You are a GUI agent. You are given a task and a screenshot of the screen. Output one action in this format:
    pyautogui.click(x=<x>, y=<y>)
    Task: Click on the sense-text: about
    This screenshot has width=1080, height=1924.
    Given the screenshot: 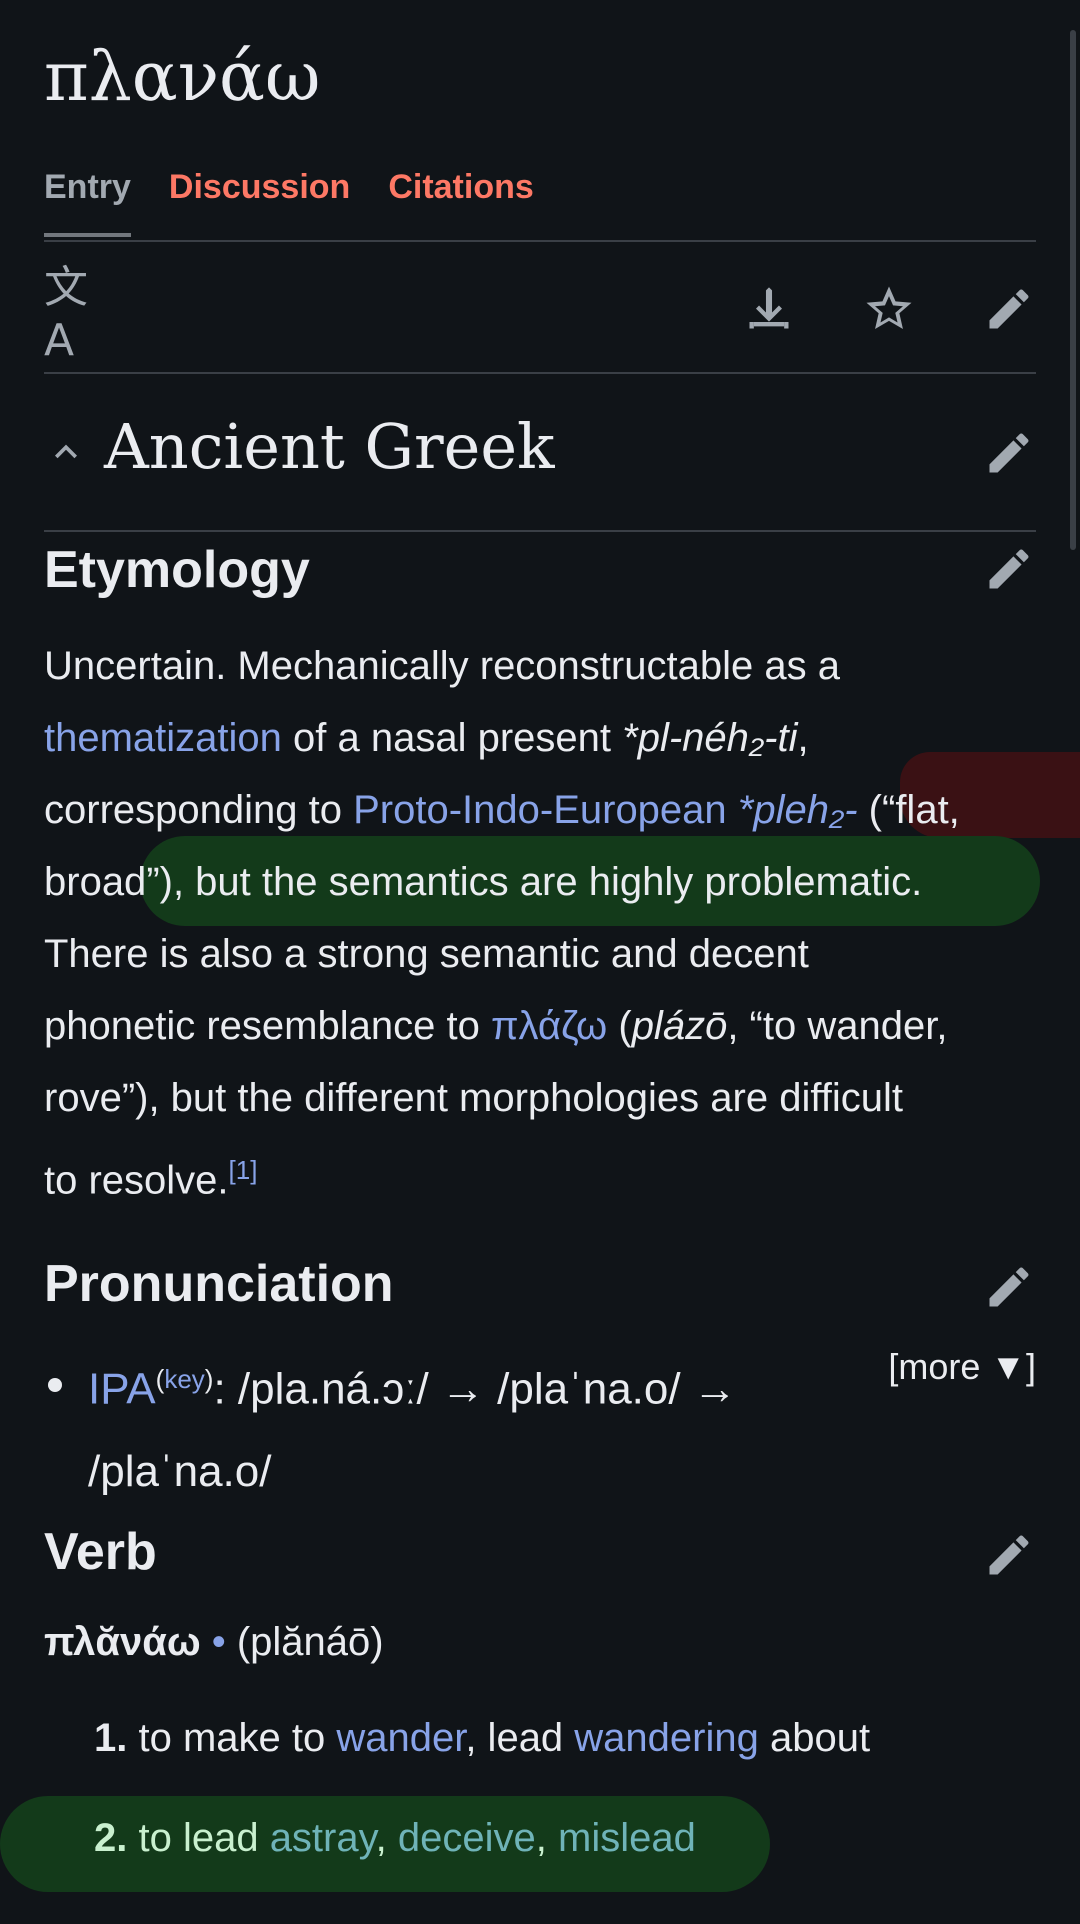 What is the action you would take?
    pyautogui.click(x=814, y=1738)
    